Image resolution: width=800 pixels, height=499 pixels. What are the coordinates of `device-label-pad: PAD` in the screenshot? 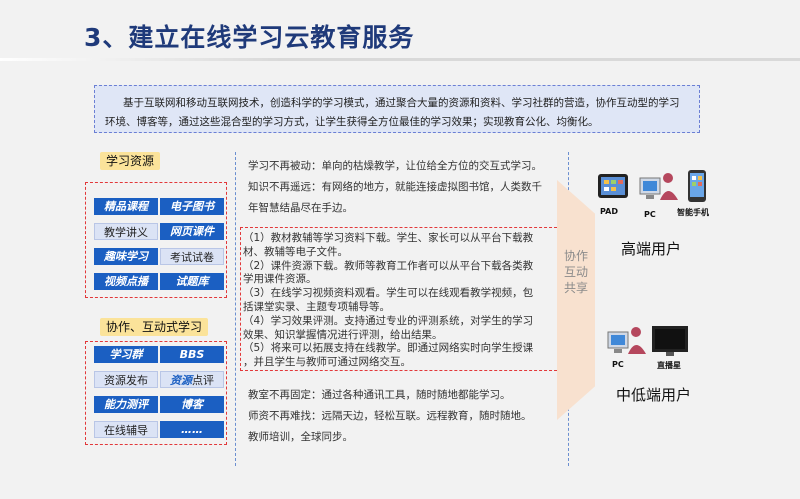 It's located at (609, 211).